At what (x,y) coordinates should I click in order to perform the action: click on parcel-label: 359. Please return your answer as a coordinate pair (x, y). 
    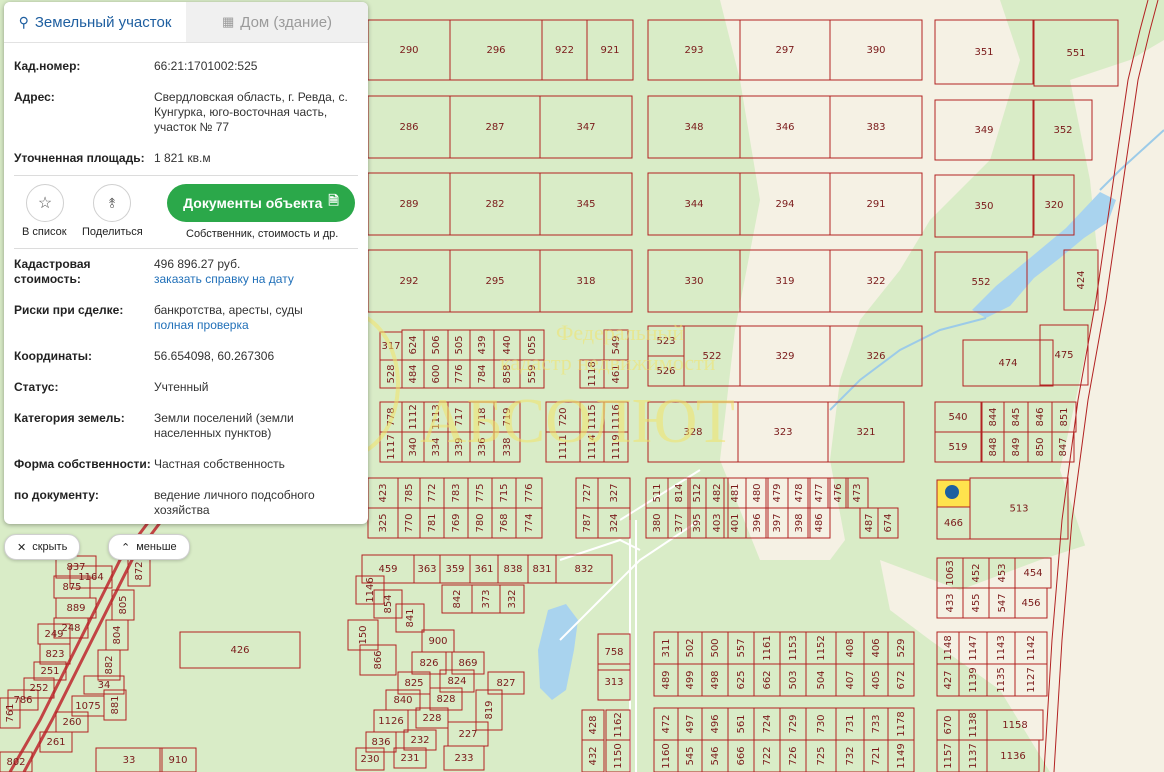
    Looking at the image, I should click on (454, 569).